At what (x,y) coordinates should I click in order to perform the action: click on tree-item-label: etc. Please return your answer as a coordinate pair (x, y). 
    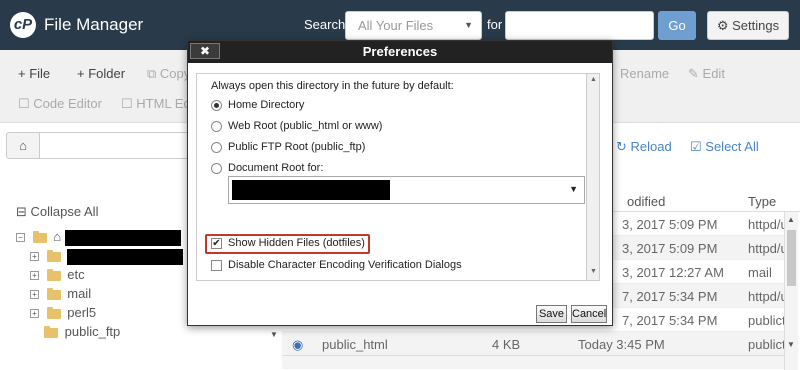
    Looking at the image, I should click on (76, 274).